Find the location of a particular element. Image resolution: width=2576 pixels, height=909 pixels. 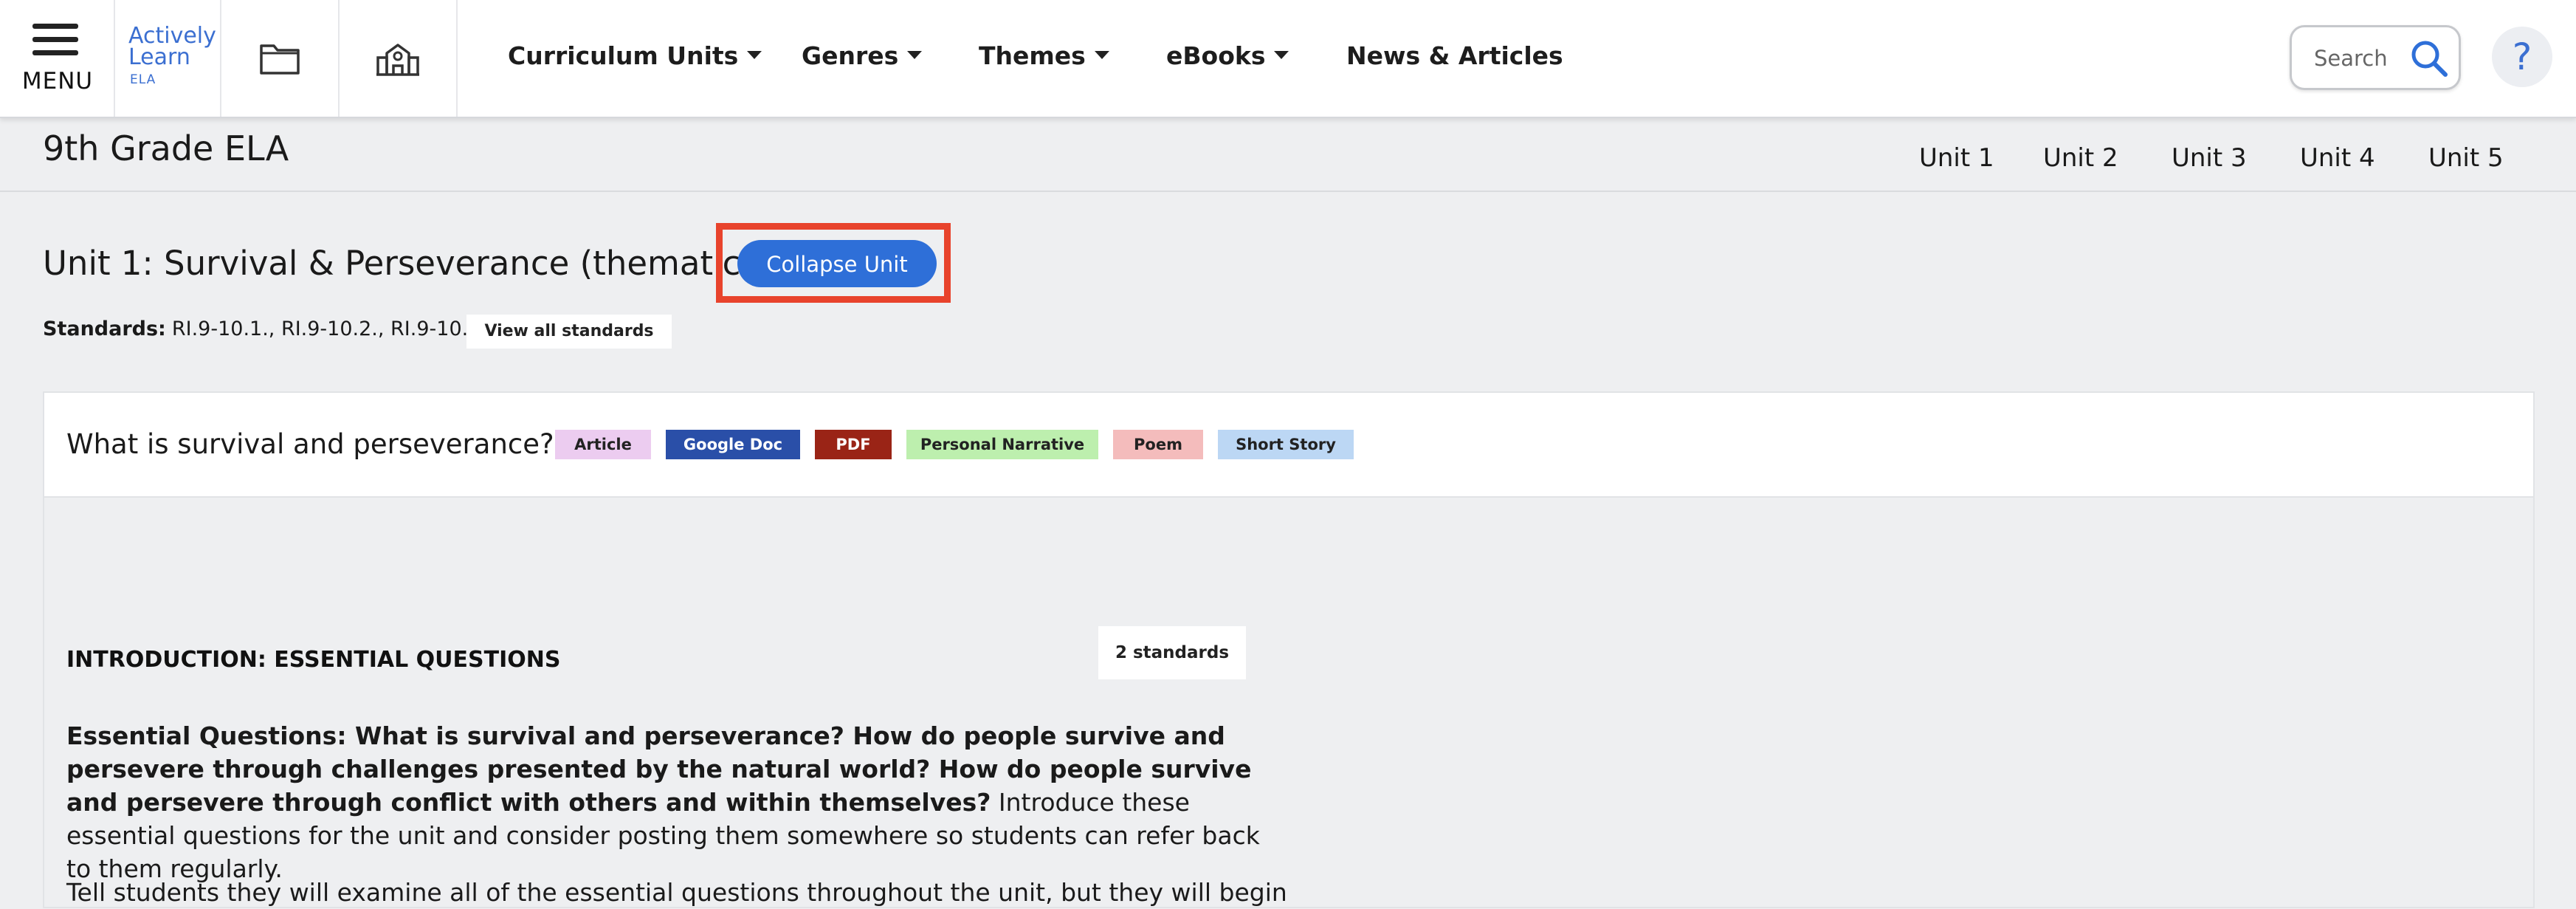

help-icon: ? is located at coordinates (2522, 56).